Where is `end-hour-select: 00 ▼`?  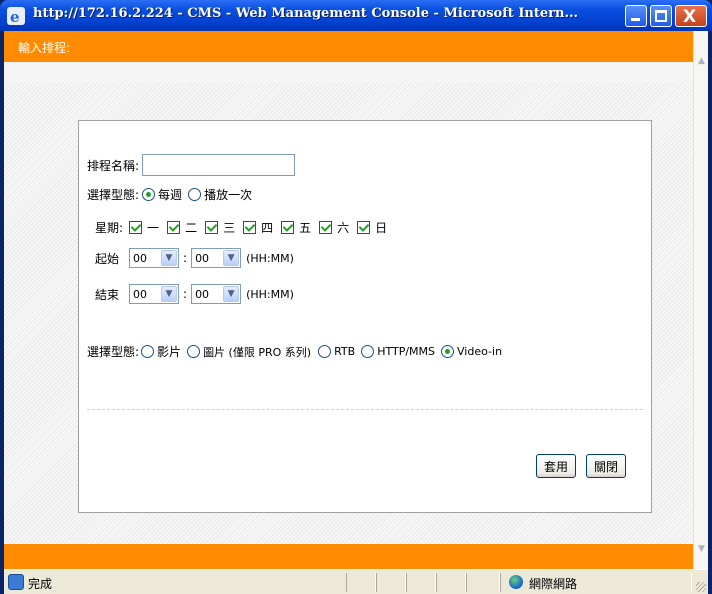
end-hour-select: 00 ▼ is located at coordinates (154, 294).